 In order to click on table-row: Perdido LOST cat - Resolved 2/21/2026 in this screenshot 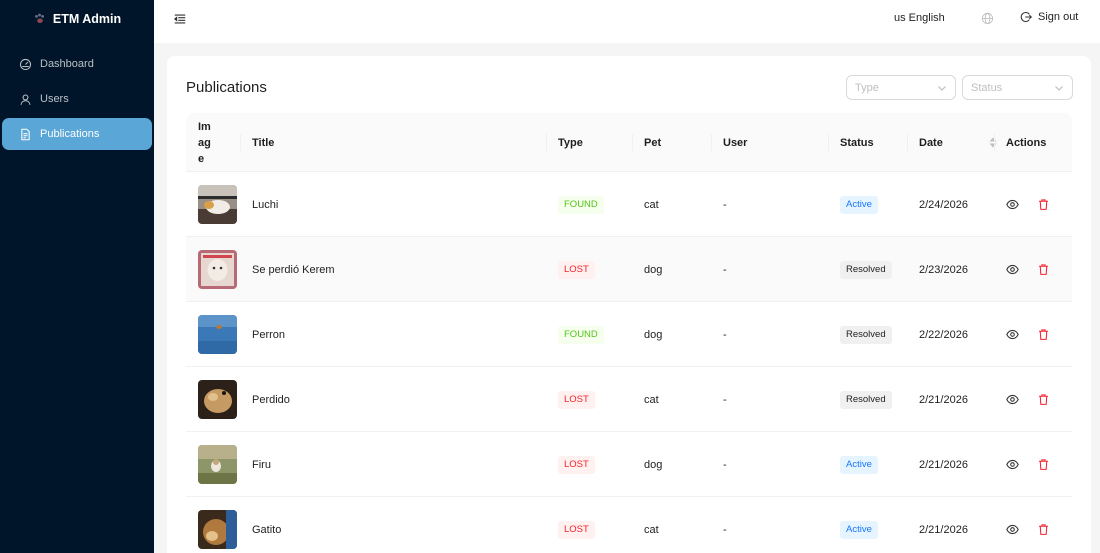, I will do `click(629, 399)`.